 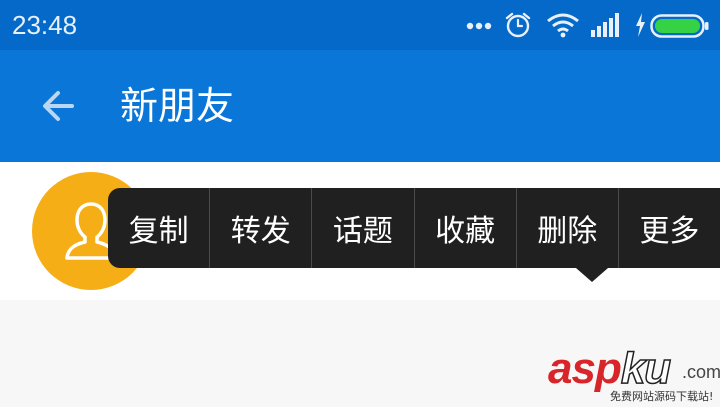 I want to click on status-time: 23:48, so click(x=45, y=25).